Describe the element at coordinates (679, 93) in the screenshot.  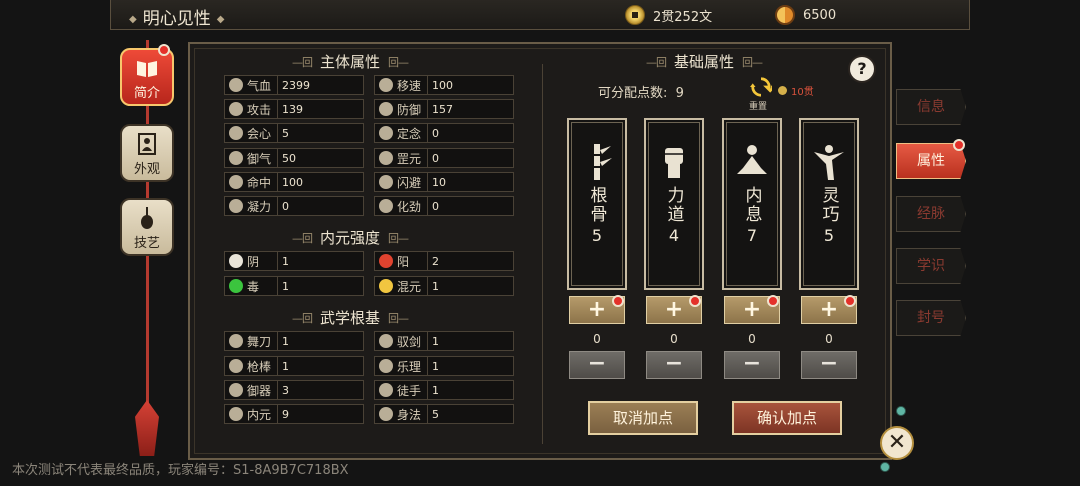
I see `free-points-value: 9` at that location.